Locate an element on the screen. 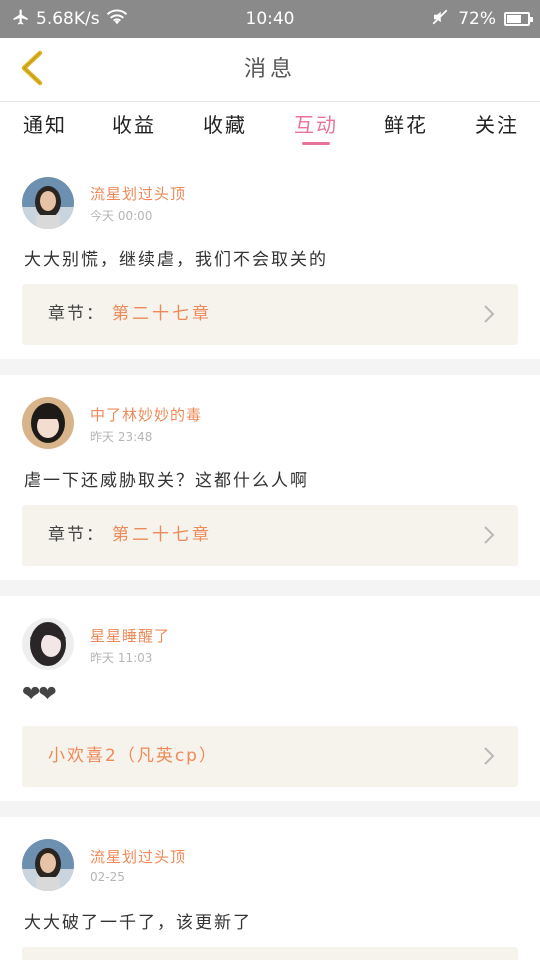 The width and height of the screenshot is (540, 960). battery-percent: 72% is located at coordinates (477, 19).